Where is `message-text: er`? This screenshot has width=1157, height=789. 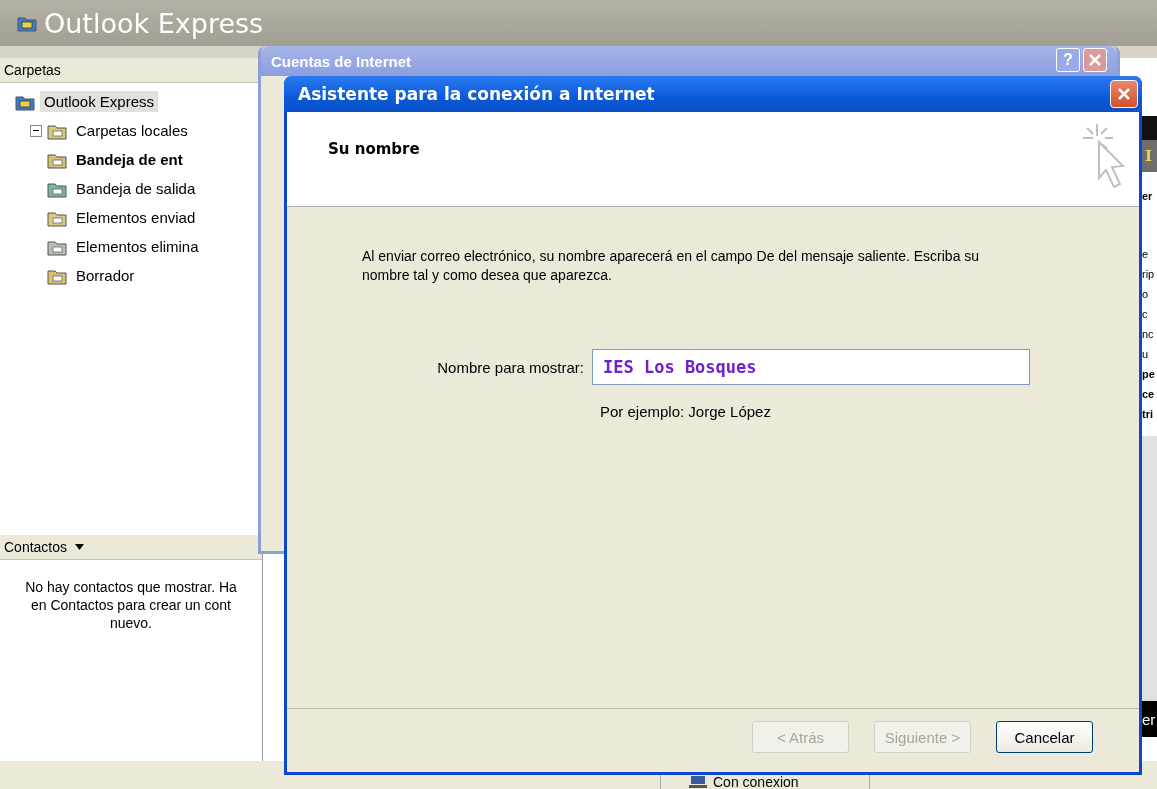
message-text: er is located at coordinates (1148, 196).